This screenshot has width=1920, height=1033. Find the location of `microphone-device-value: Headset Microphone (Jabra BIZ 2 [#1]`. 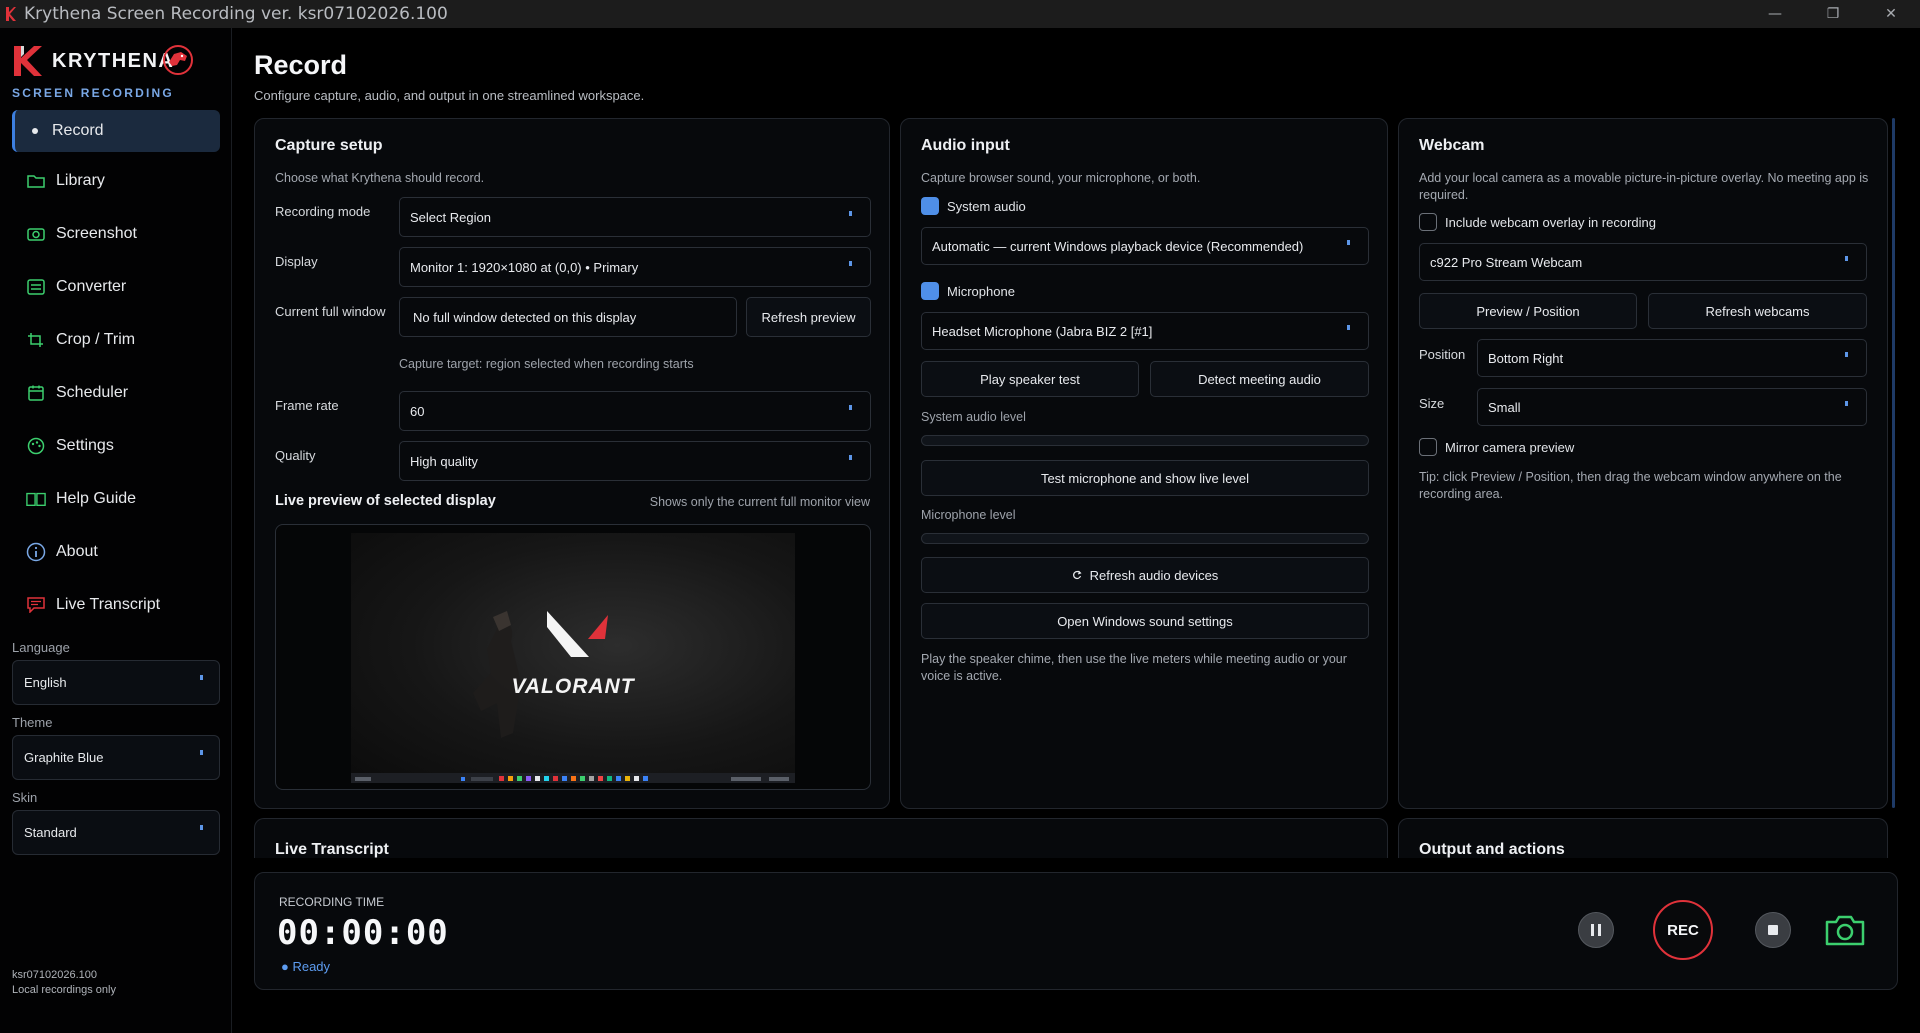

microphone-device-value: Headset Microphone (Jabra BIZ 2 [#1] is located at coordinates (1042, 331).